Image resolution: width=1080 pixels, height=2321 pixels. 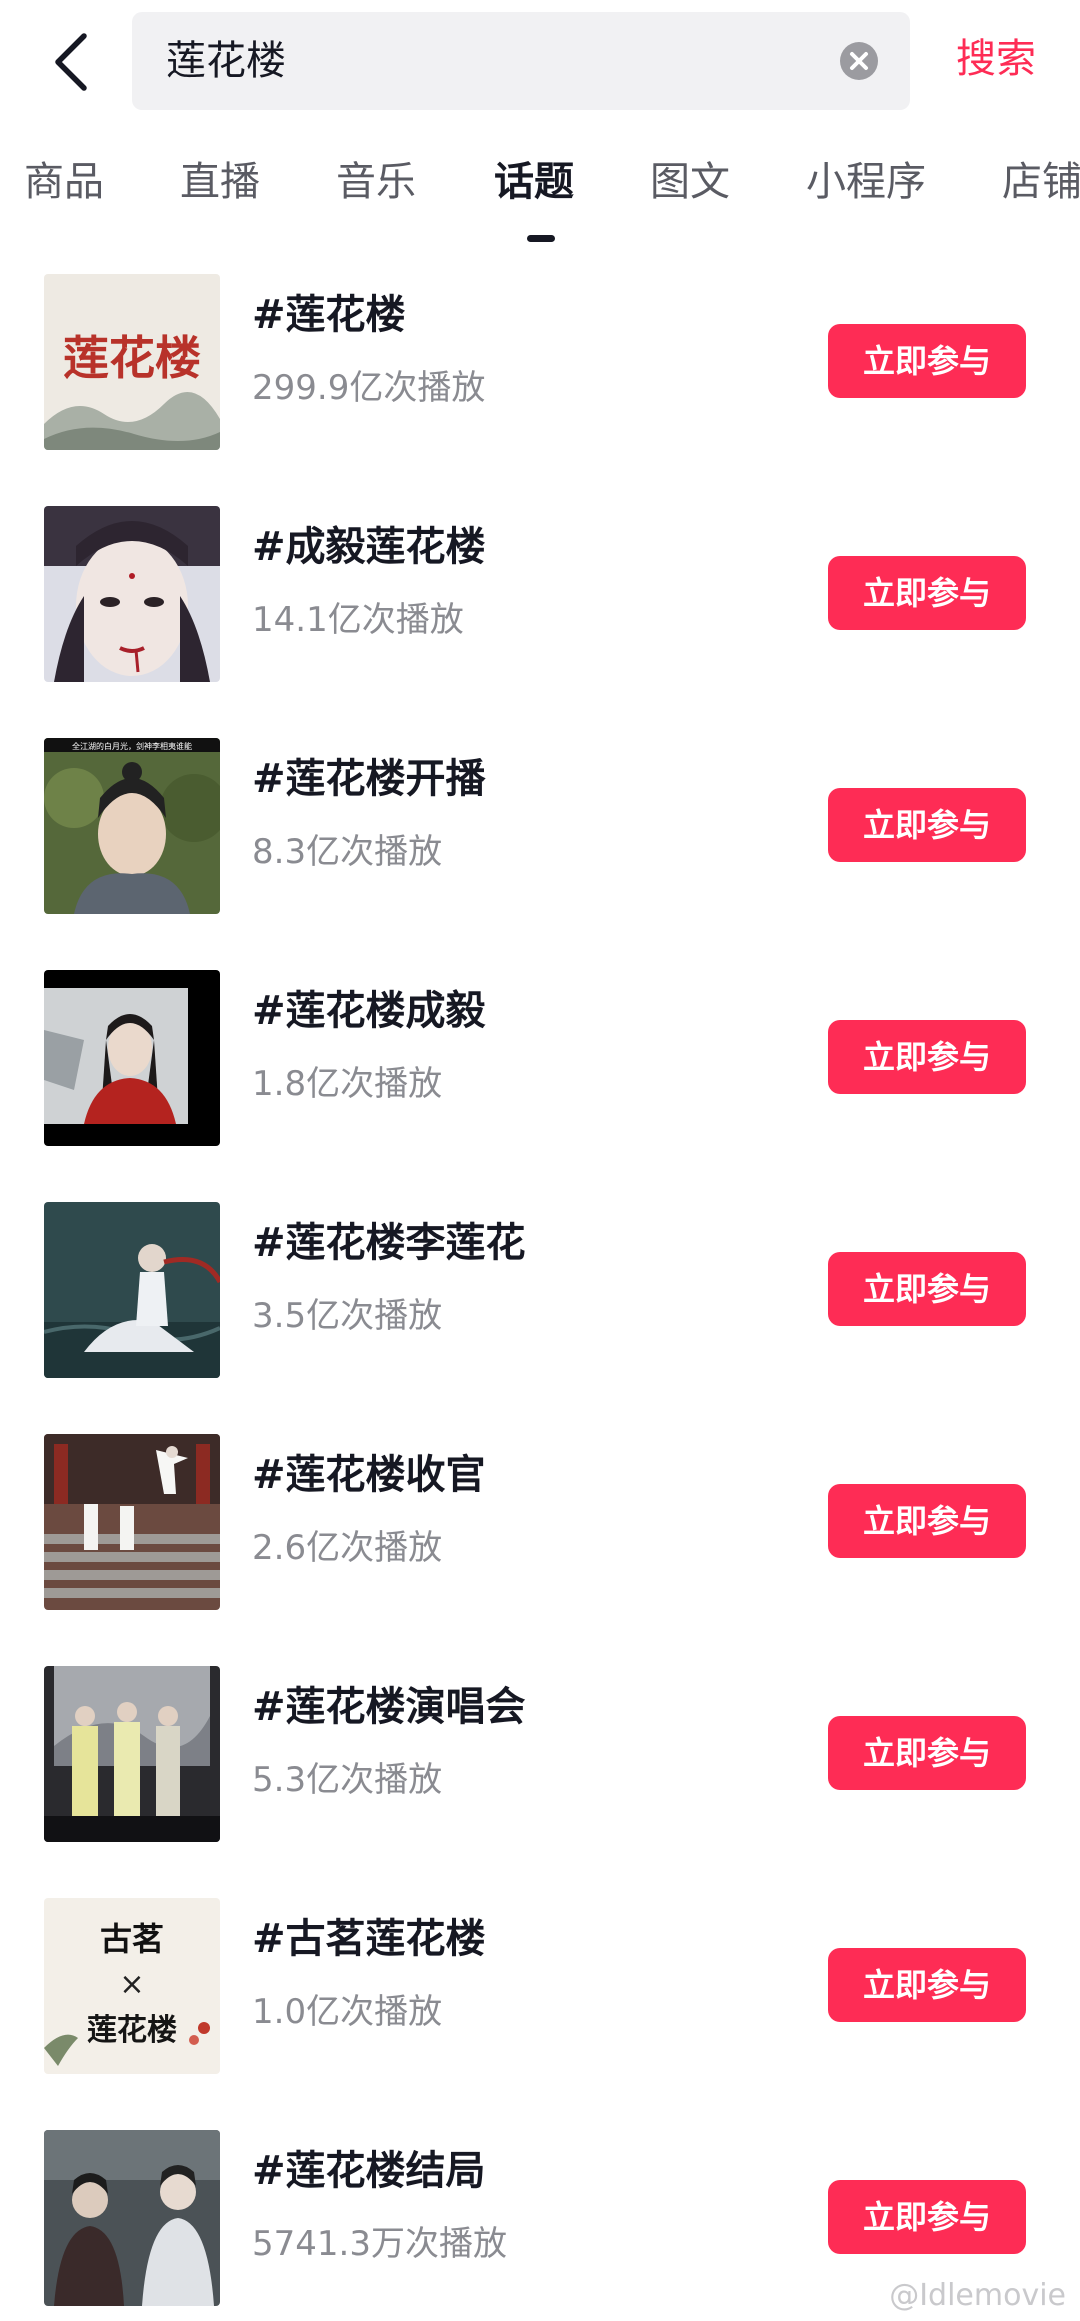 What do you see at coordinates (132, 1939) in the screenshot?
I see `brand-logo: 古茗` at bounding box center [132, 1939].